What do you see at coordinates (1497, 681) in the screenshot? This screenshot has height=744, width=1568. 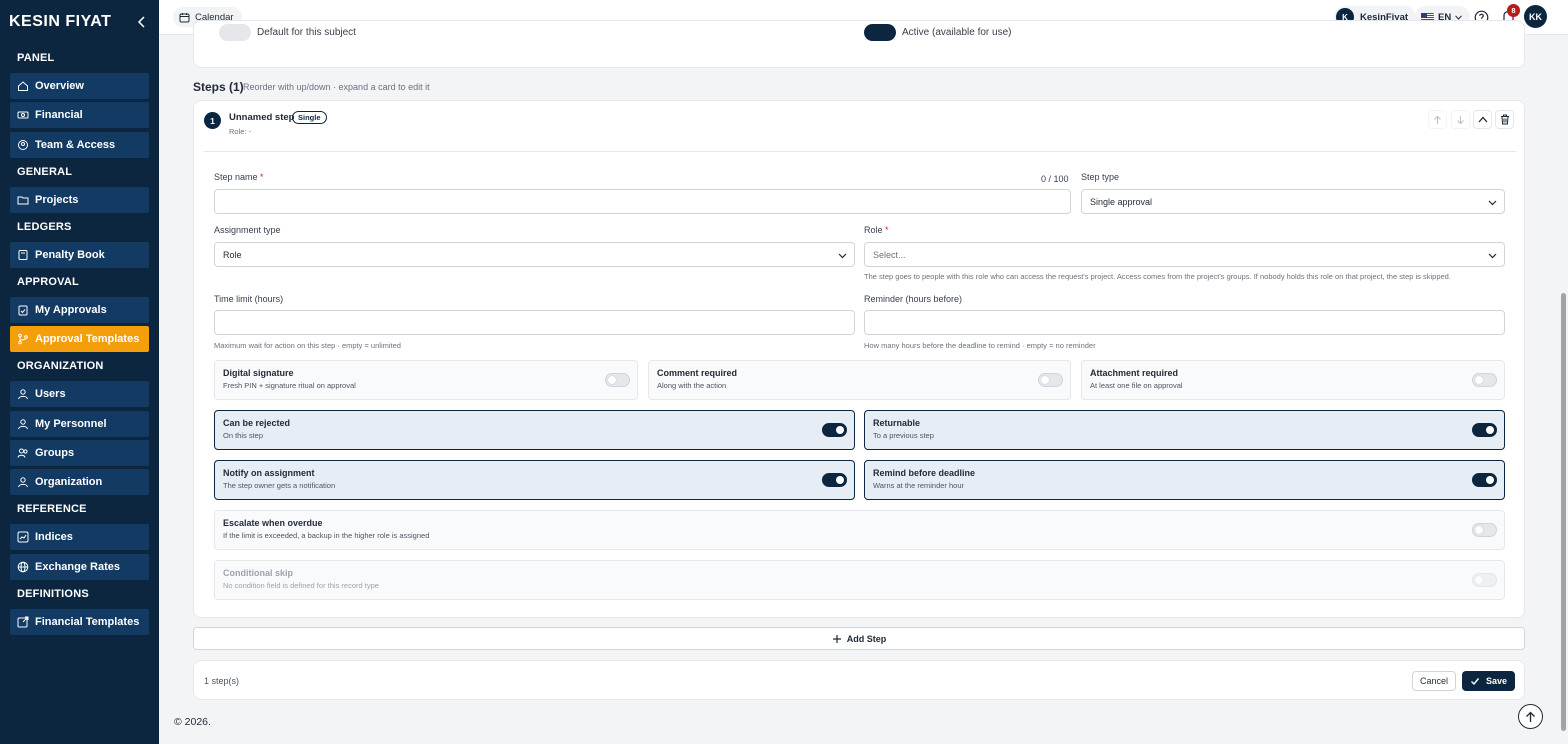 I see `save-label: Save` at bounding box center [1497, 681].